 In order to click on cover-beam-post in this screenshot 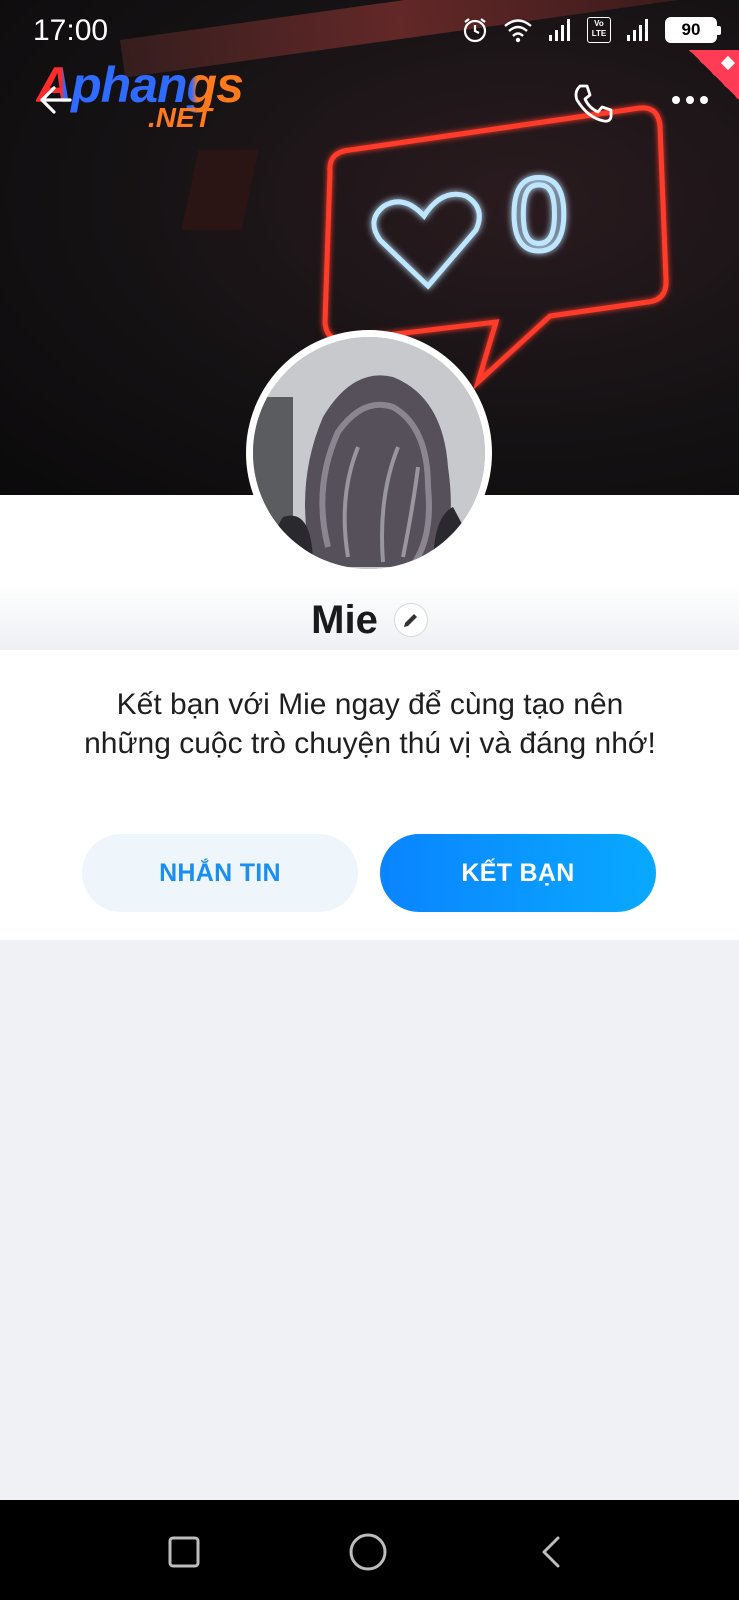, I will do `click(220, 190)`.